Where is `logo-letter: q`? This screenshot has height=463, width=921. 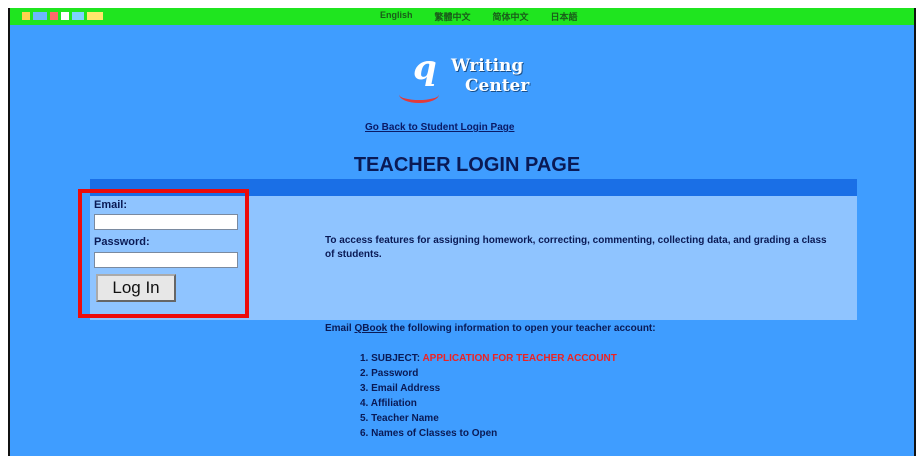
logo-letter: q is located at coordinates (425, 68).